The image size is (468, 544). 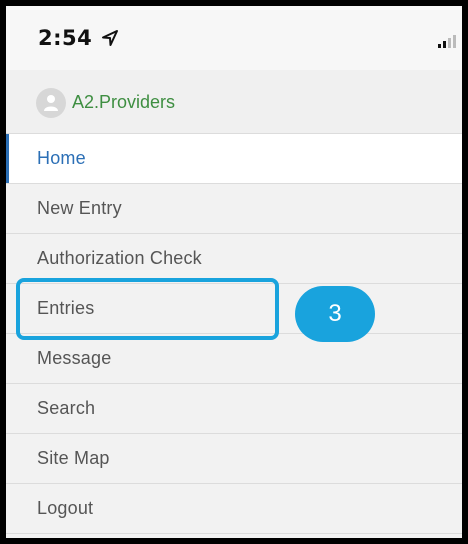 What do you see at coordinates (119, 258) in the screenshot?
I see `menu-item-label: Authorization Check` at bounding box center [119, 258].